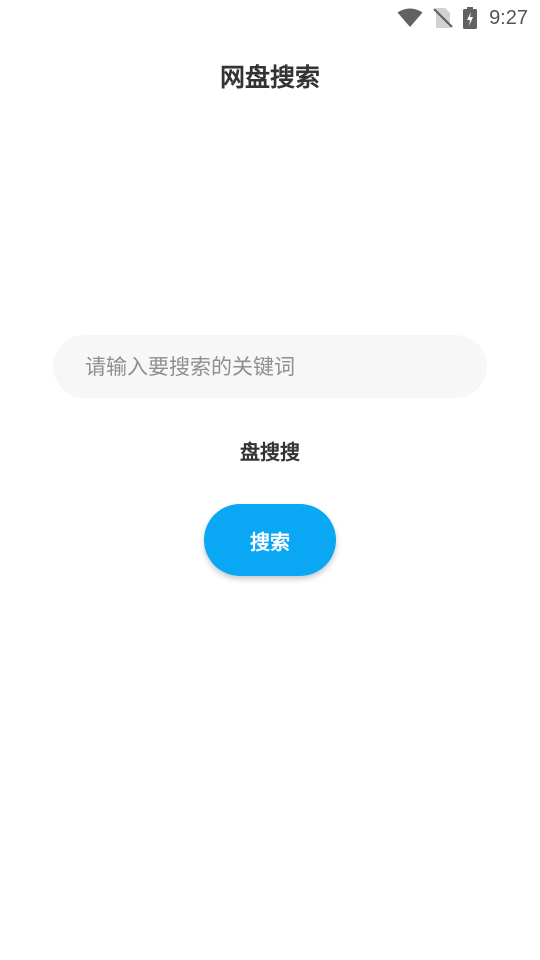 The image size is (540, 960). What do you see at coordinates (443, 18) in the screenshot?
I see `no-sim-icon` at bounding box center [443, 18].